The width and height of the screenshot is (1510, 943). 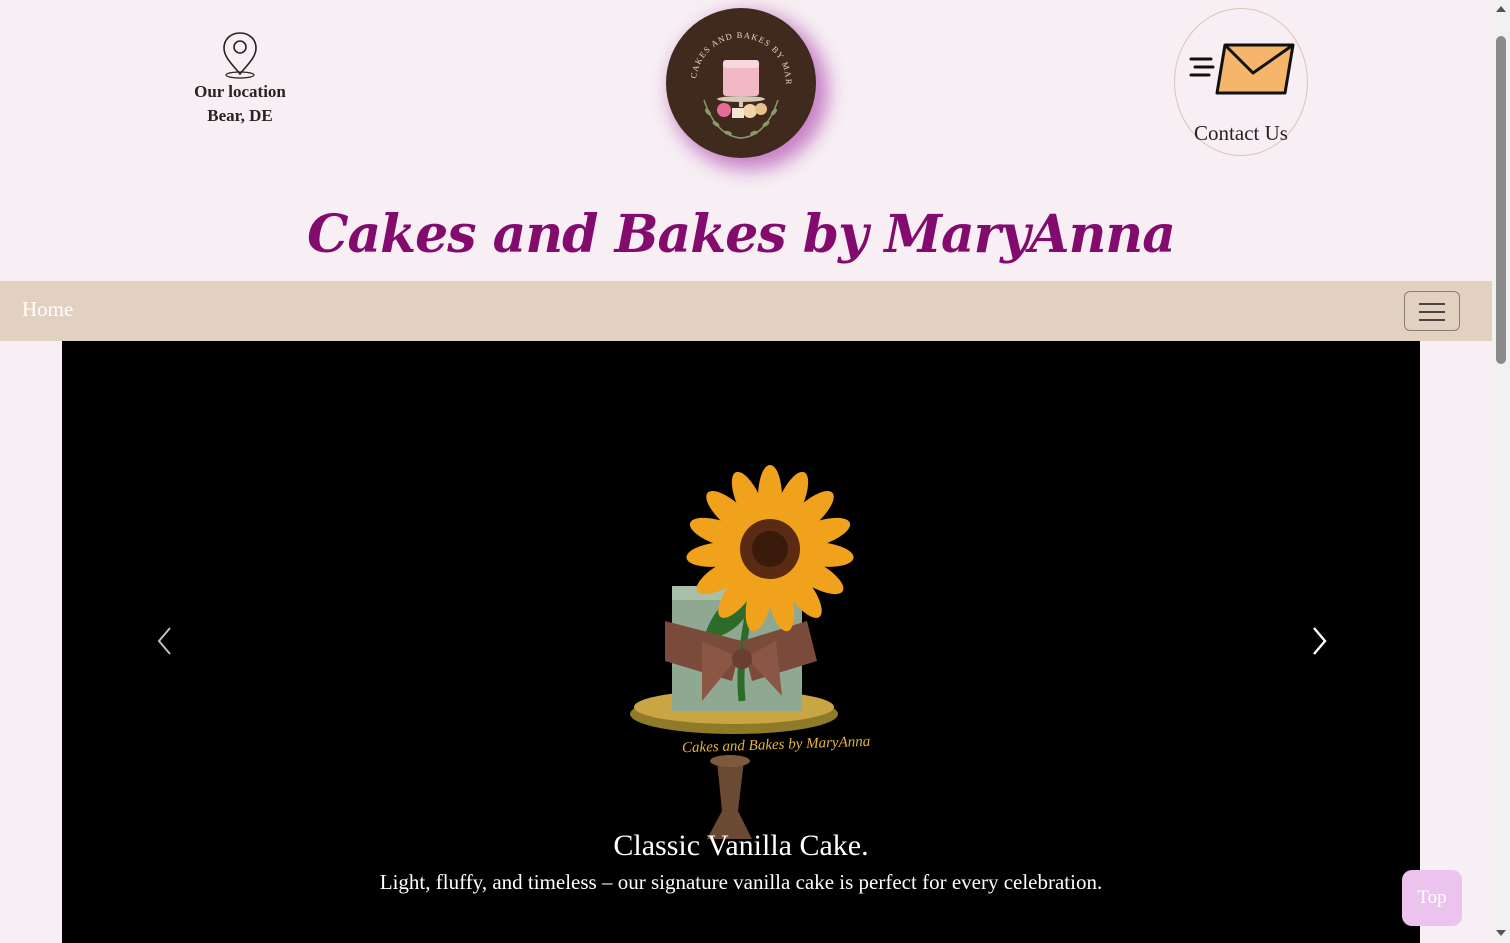 What do you see at coordinates (1432, 898) in the screenshot?
I see `back-to-top-button: Top` at bounding box center [1432, 898].